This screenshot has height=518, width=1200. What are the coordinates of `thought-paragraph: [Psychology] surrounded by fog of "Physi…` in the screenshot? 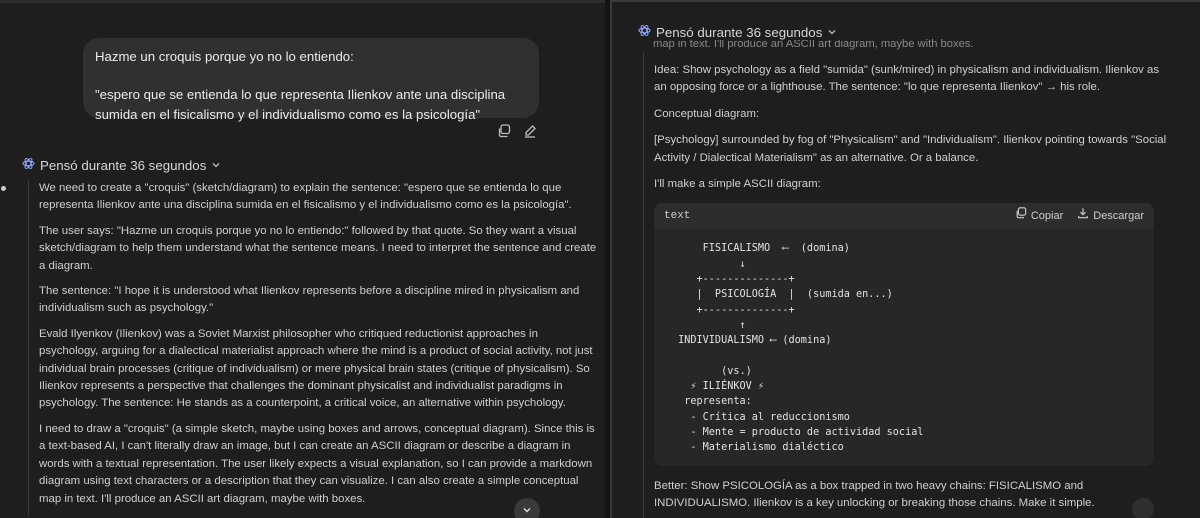 It's located at (910, 149).